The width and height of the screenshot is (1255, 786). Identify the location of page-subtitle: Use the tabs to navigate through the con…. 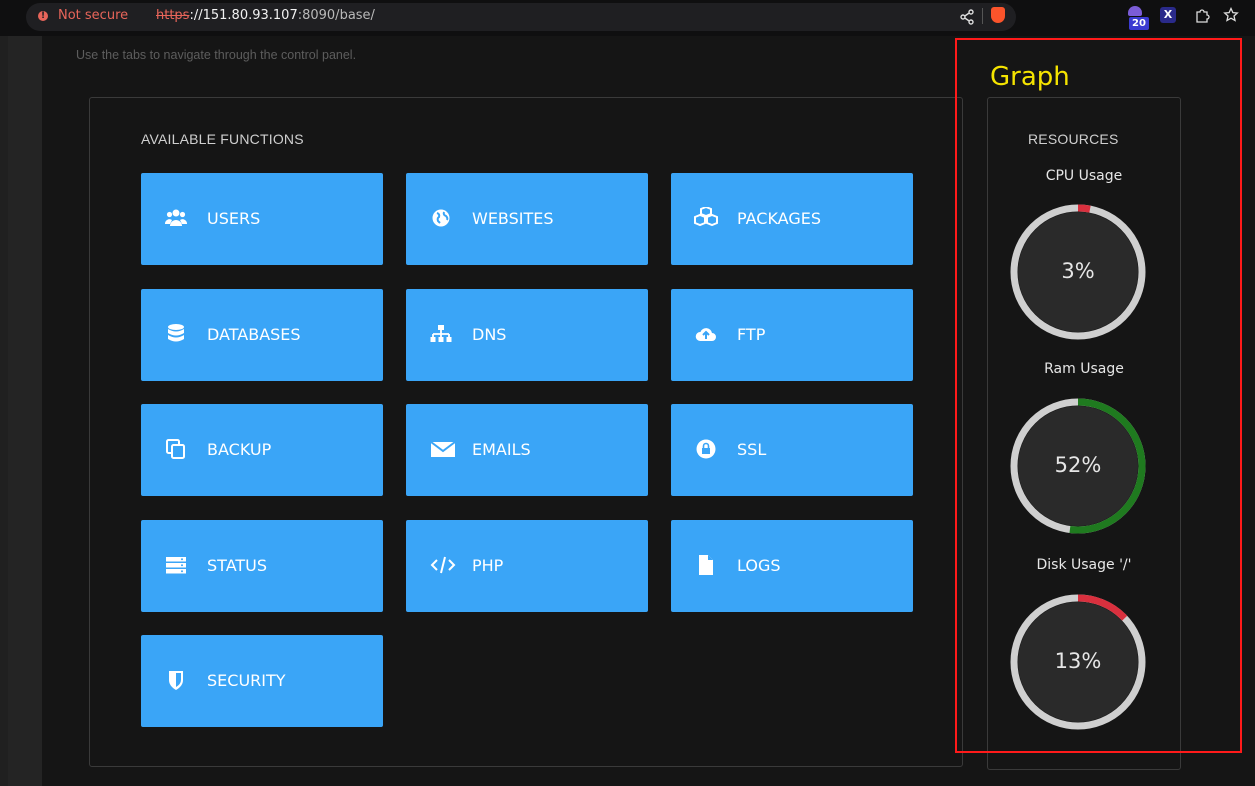
(216, 55).